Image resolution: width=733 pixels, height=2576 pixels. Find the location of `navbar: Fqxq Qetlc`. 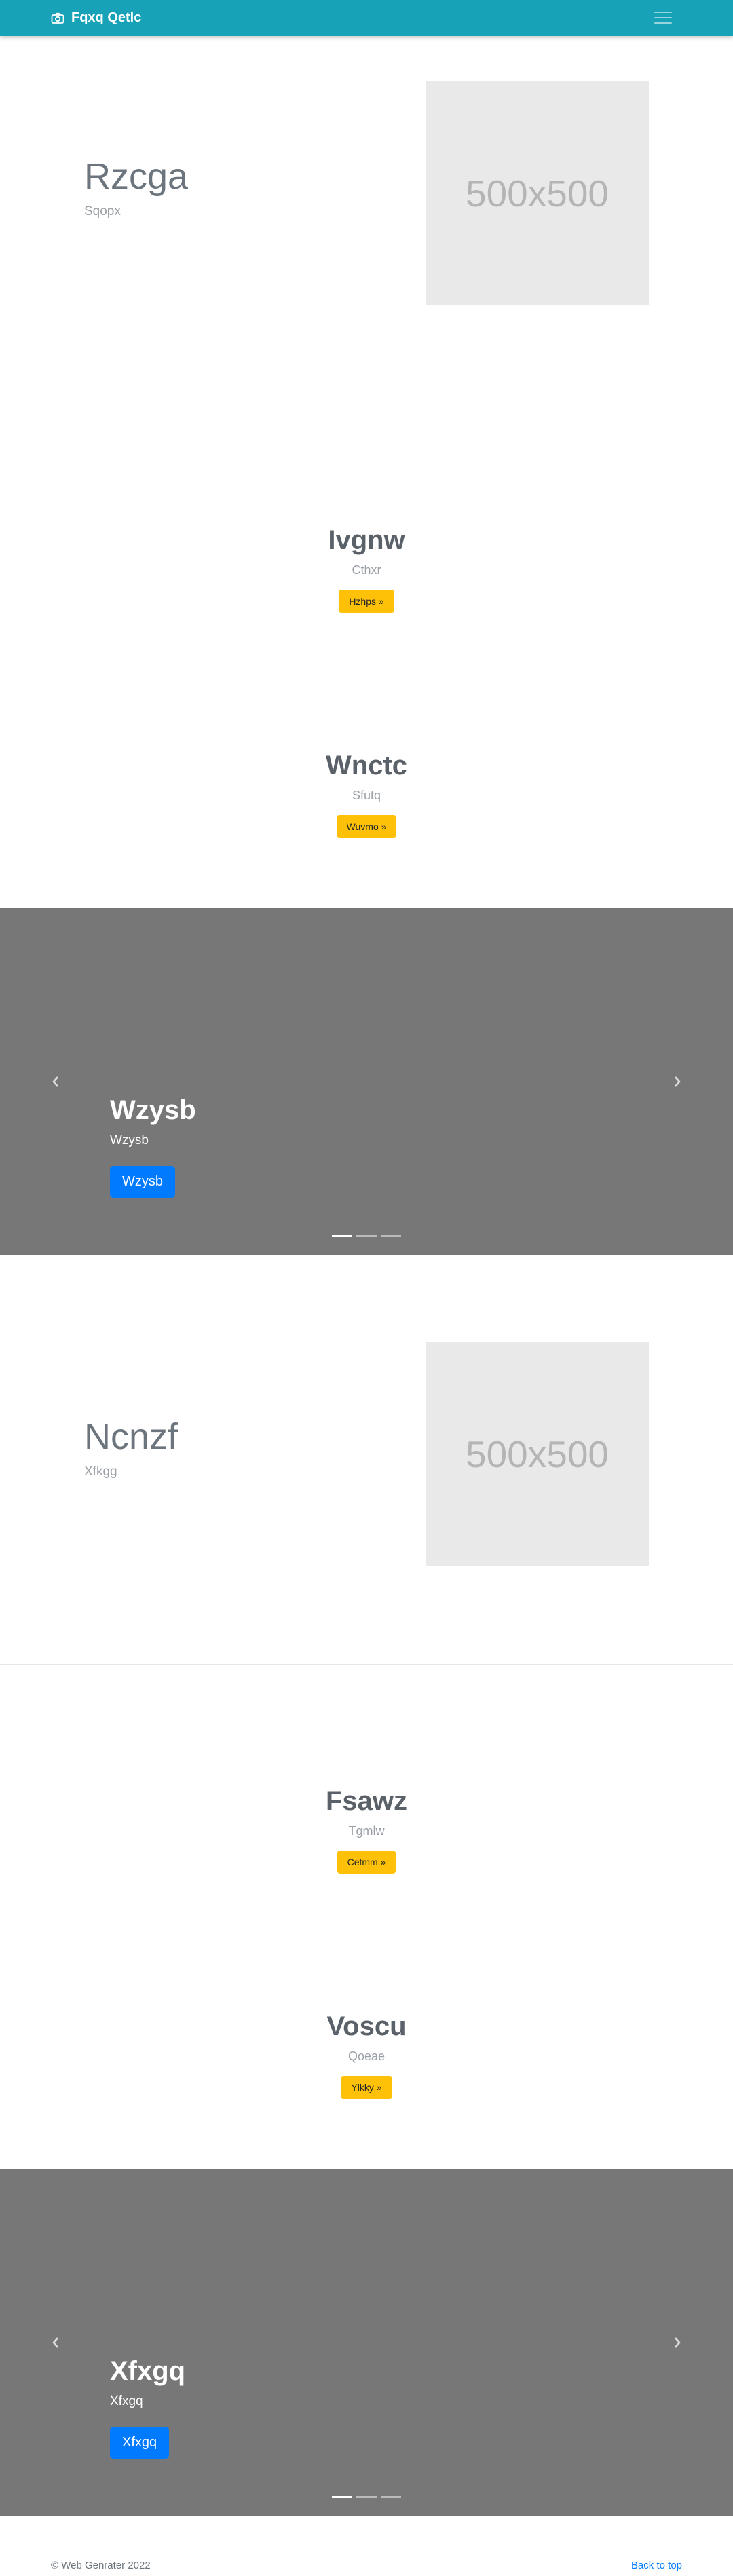

navbar: Fqxq Qetlc is located at coordinates (366, 18).